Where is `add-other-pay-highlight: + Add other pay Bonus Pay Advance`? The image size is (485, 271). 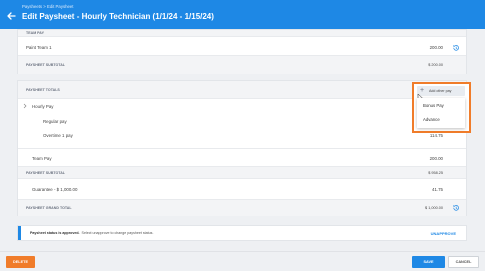 add-other-pay-highlight: + Add other pay Bonus Pay Advance is located at coordinates (441, 107).